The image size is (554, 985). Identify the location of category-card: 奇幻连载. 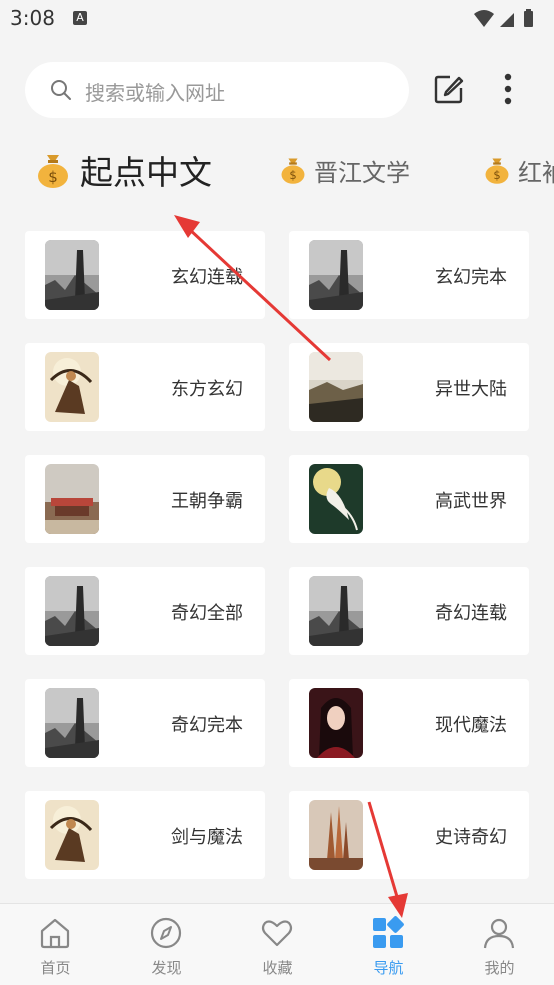
(409, 611).